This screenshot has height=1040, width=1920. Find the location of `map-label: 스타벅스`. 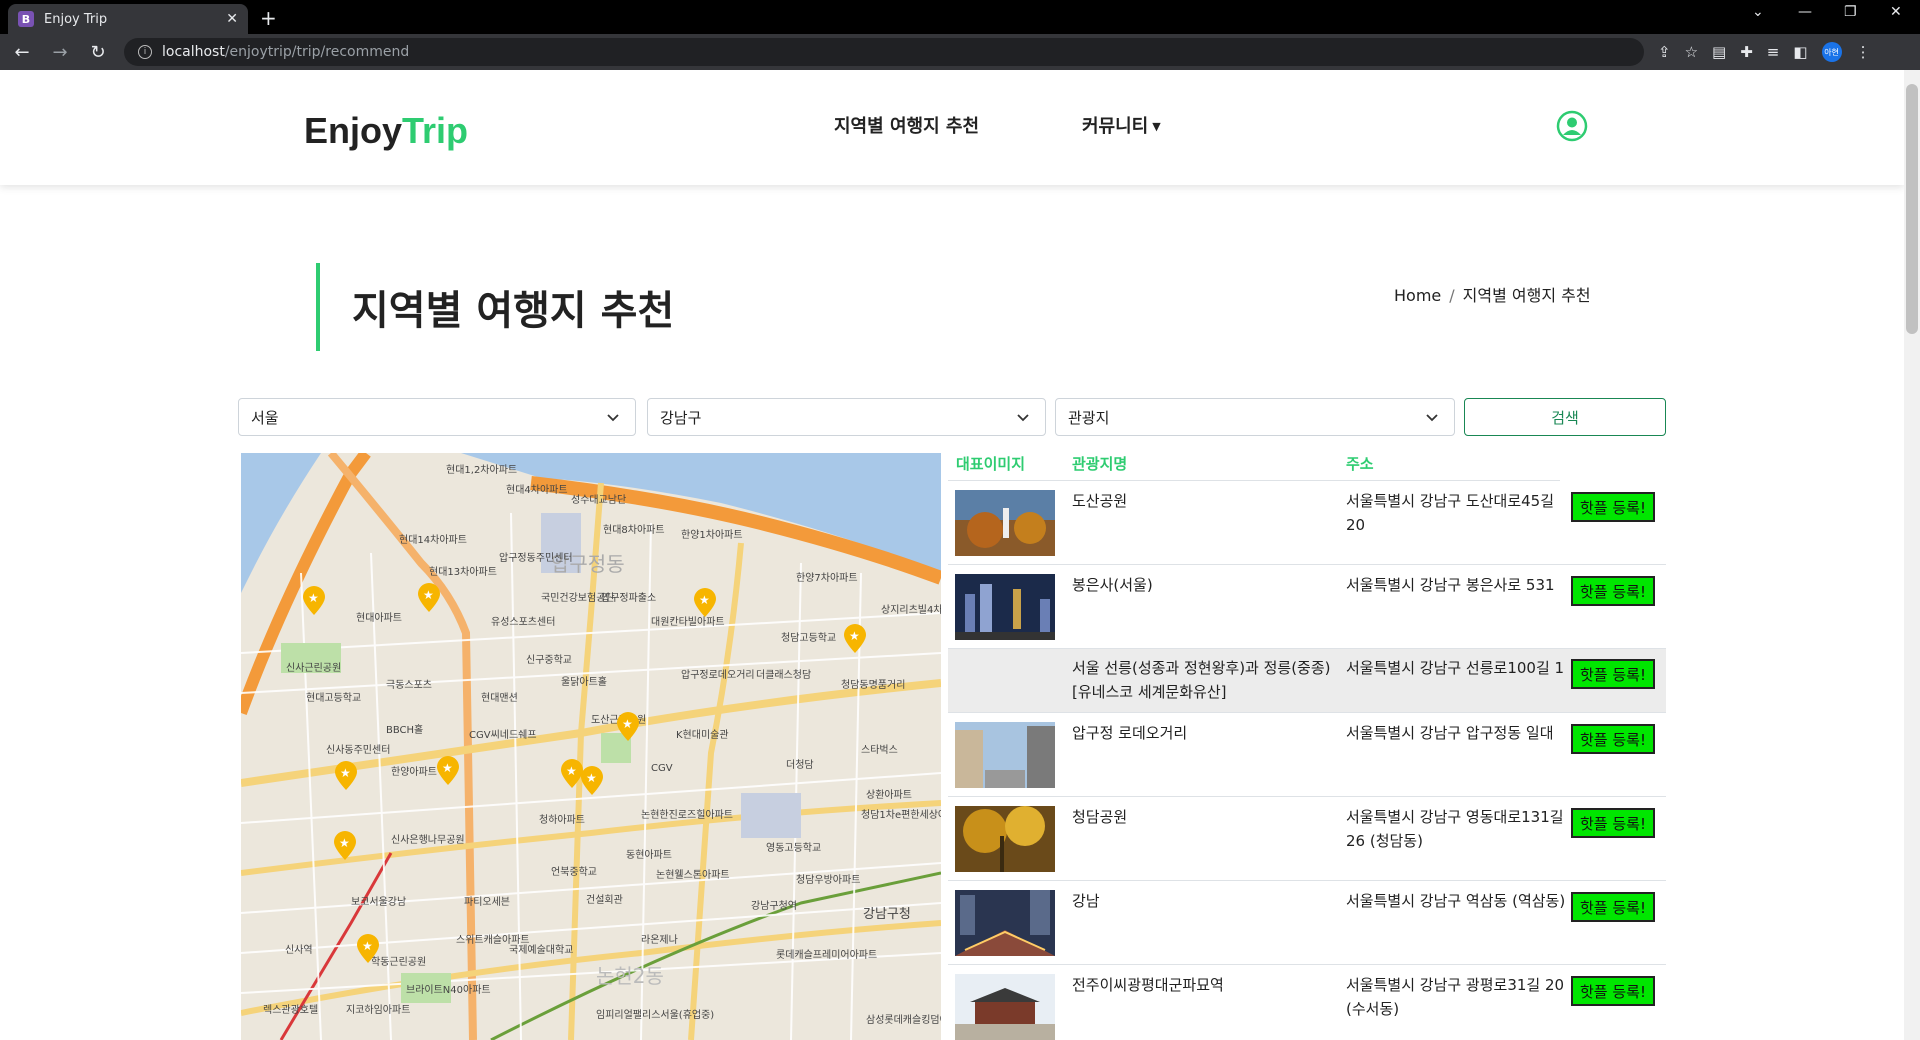

map-label: 스타벅스 is located at coordinates (879, 750).